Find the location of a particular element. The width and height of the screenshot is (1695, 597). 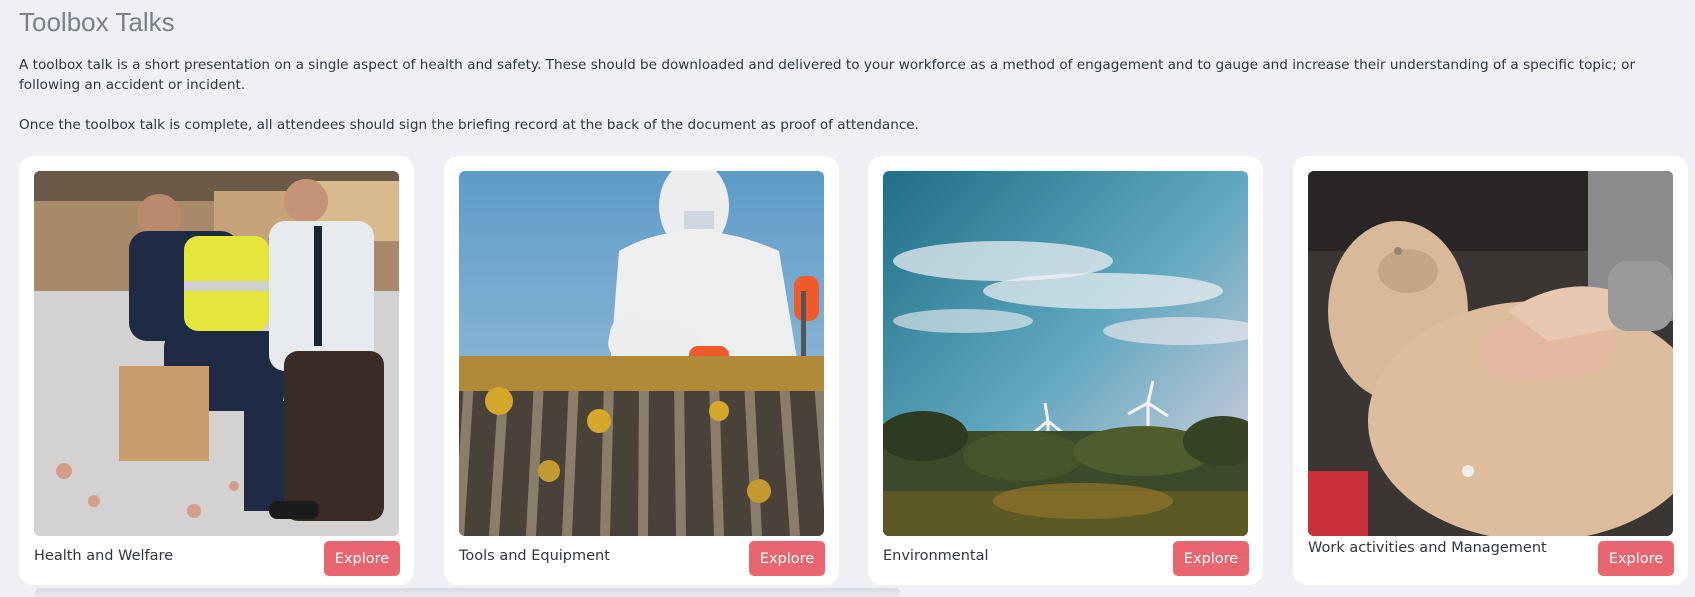

explore-button-work-activities-and-management: Explore is located at coordinates (1636, 558).